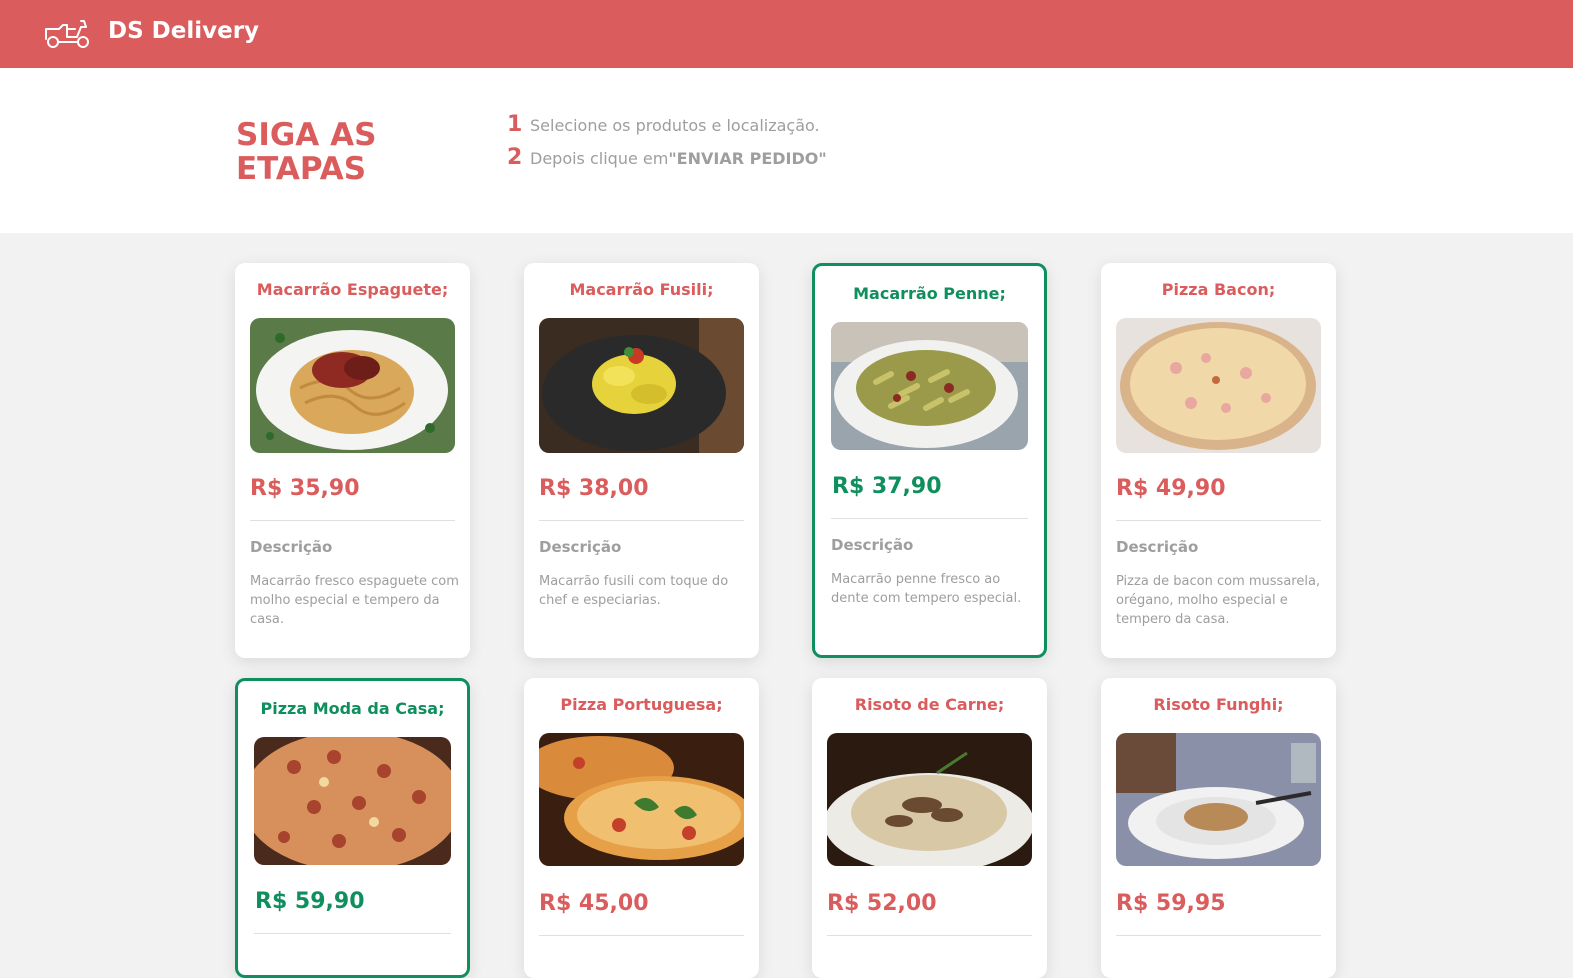  What do you see at coordinates (929, 799) in the screenshot?
I see `risotto-carne-image` at bounding box center [929, 799].